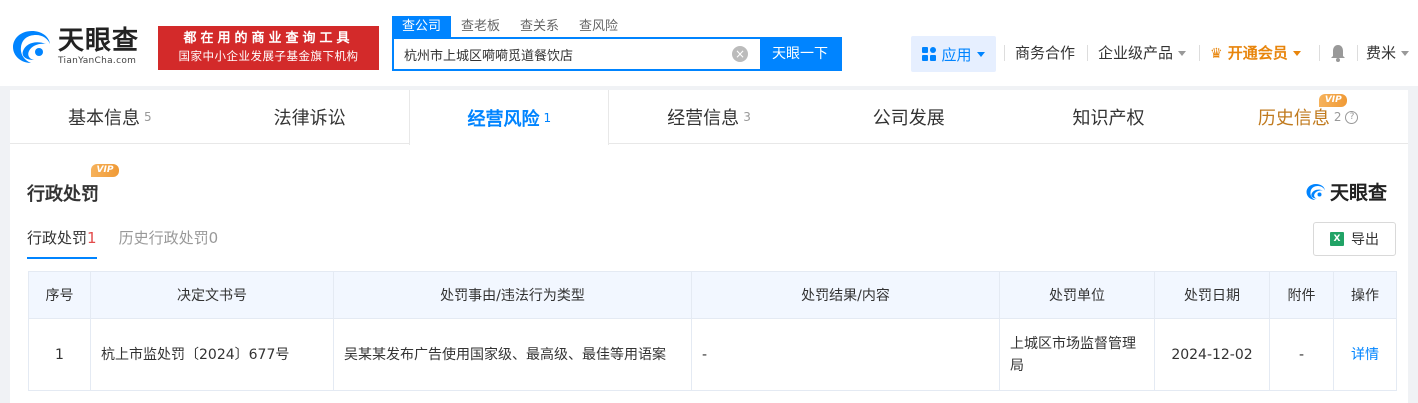 The width and height of the screenshot is (1418, 403). What do you see at coordinates (845, 295) in the screenshot?
I see `col-header-result: 处罚结果/内容` at bounding box center [845, 295].